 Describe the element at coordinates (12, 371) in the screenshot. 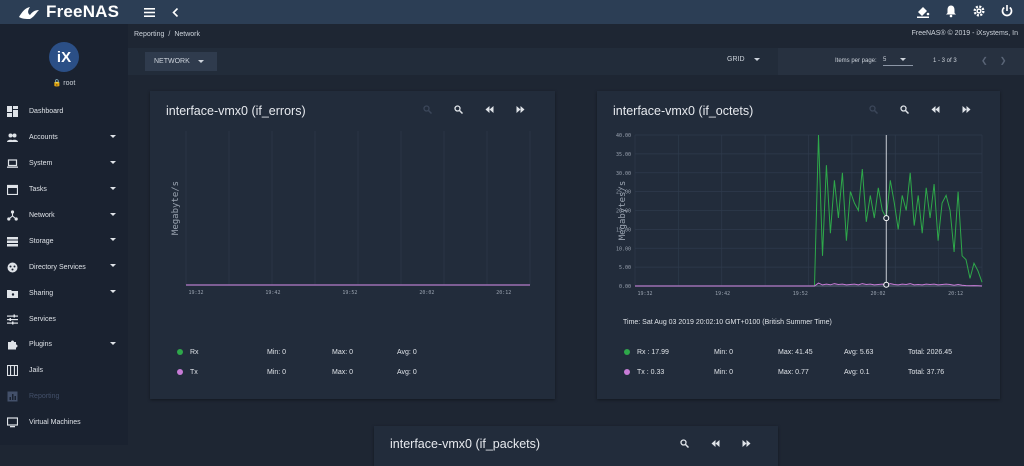

I see `jail-icon` at that location.